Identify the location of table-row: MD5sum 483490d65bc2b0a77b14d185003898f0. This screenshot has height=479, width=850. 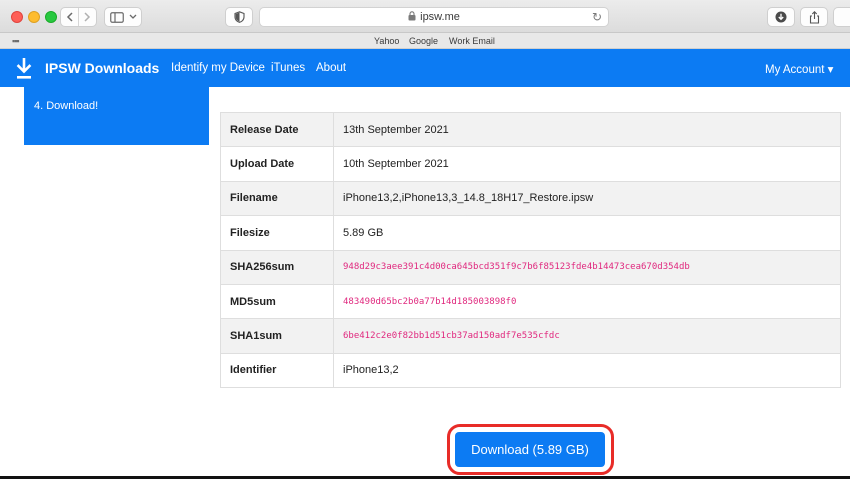
(530, 301).